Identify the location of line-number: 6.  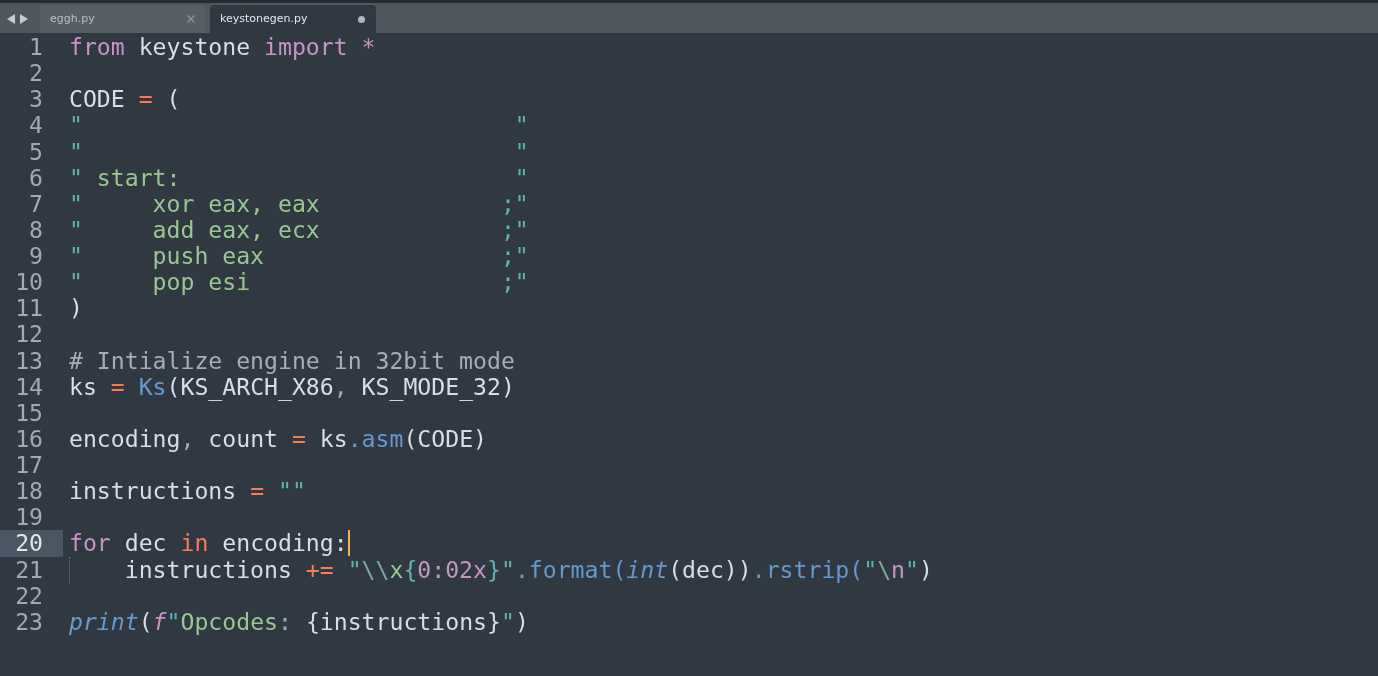
(36, 177).